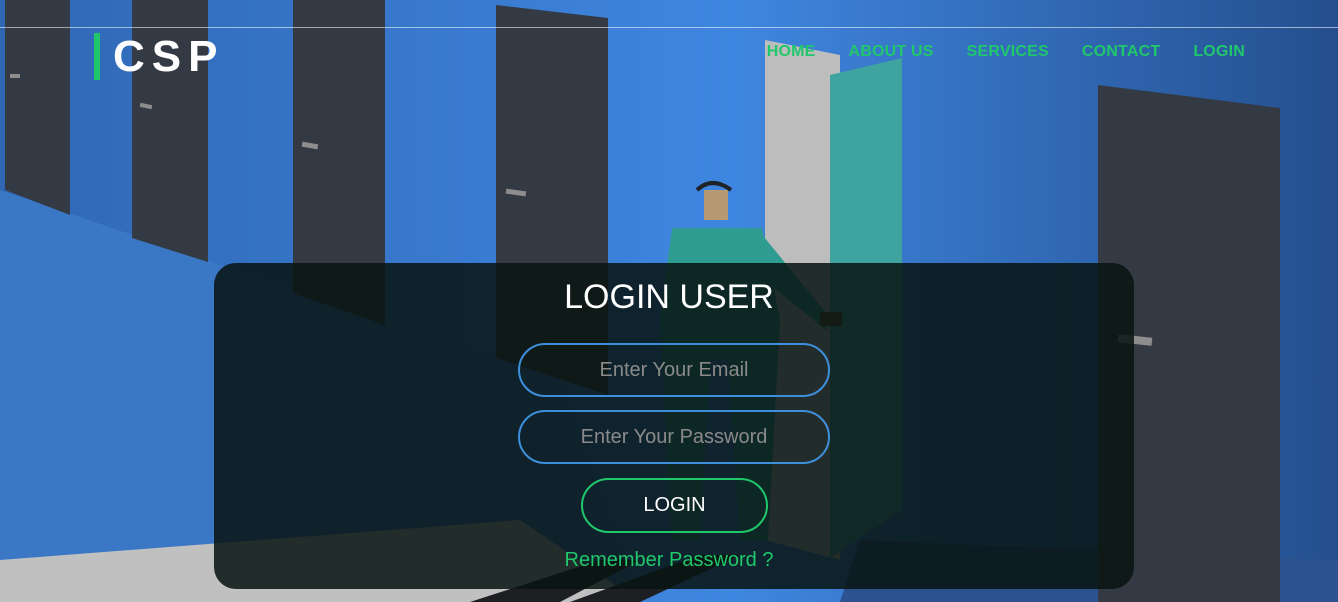 This screenshot has width=1338, height=602. Describe the element at coordinates (1219, 52) in the screenshot. I see `nav-login: LOGIN` at that location.